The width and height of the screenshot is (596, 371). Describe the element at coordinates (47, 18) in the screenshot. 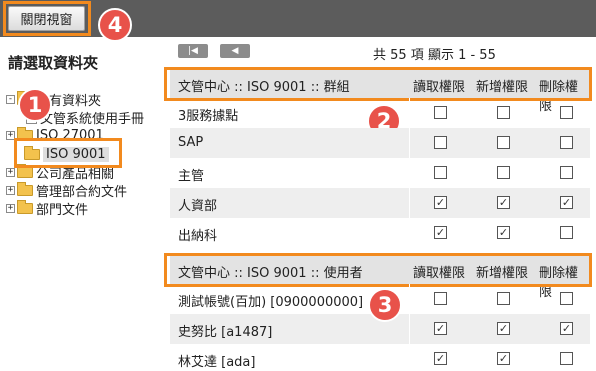

I see `highlight-box-close` at that location.